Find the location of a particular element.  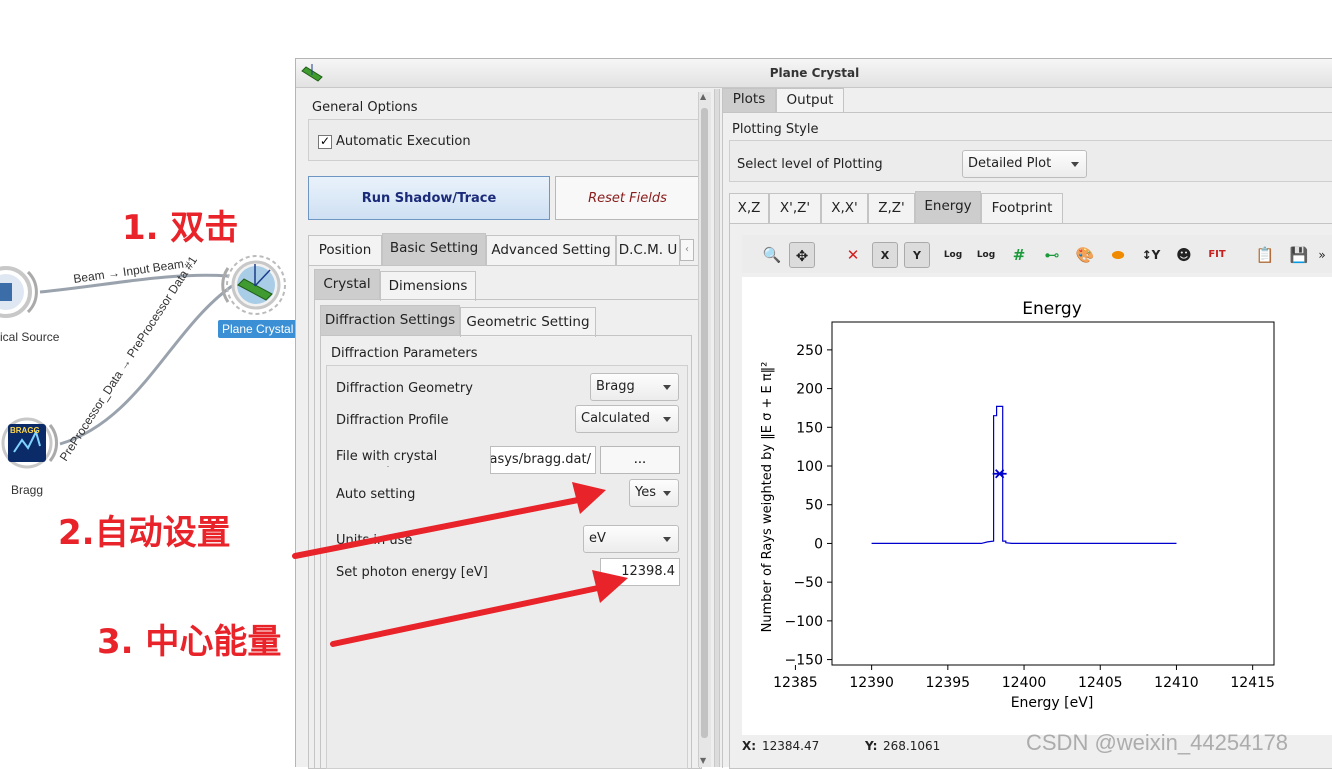

units-select: eV is located at coordinates (631, 539).